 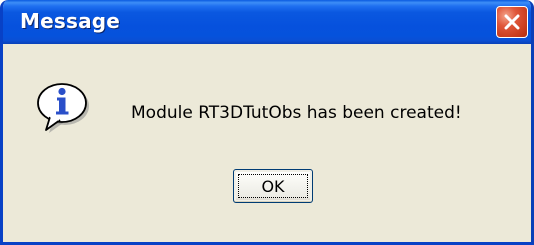 I want to click on information-icon, so click(x=64, y=108).